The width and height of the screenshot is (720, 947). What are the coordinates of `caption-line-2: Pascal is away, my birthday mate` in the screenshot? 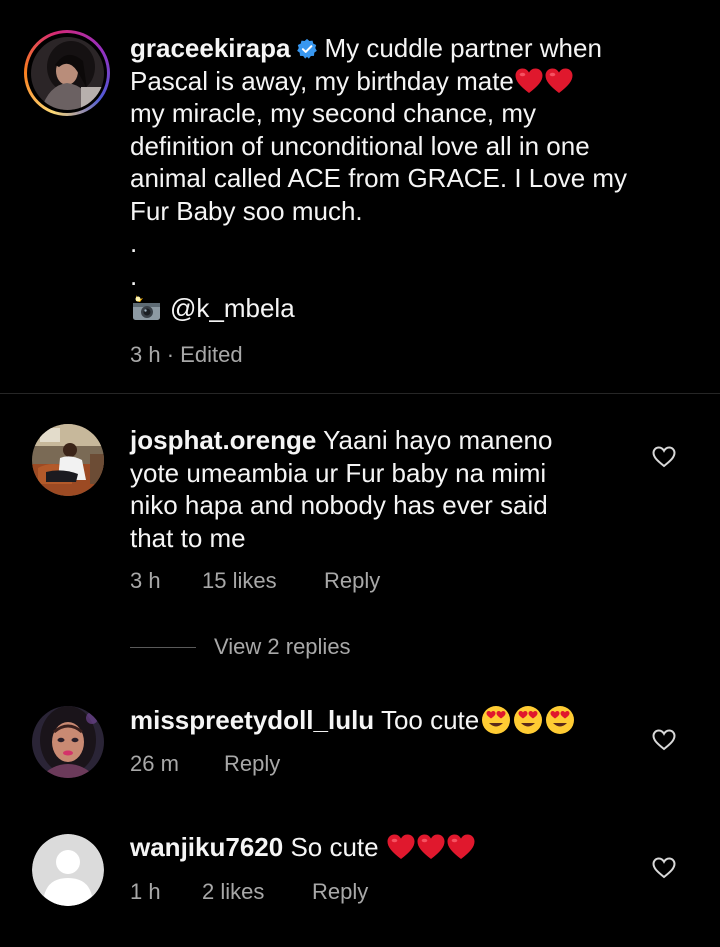 It's located at (322, 80).